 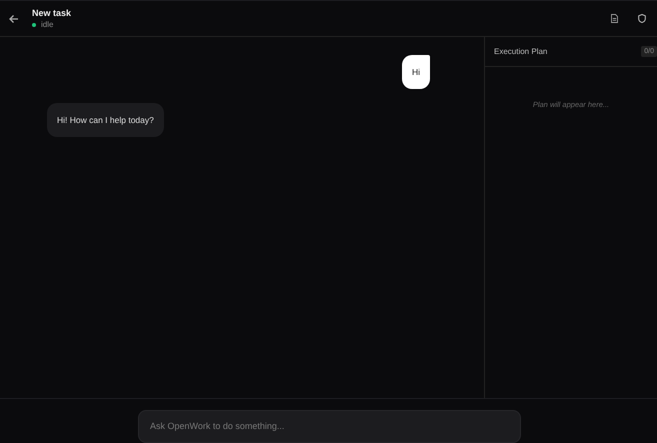 I want to click on chat-message: Hi, so click(x=416, y=72).